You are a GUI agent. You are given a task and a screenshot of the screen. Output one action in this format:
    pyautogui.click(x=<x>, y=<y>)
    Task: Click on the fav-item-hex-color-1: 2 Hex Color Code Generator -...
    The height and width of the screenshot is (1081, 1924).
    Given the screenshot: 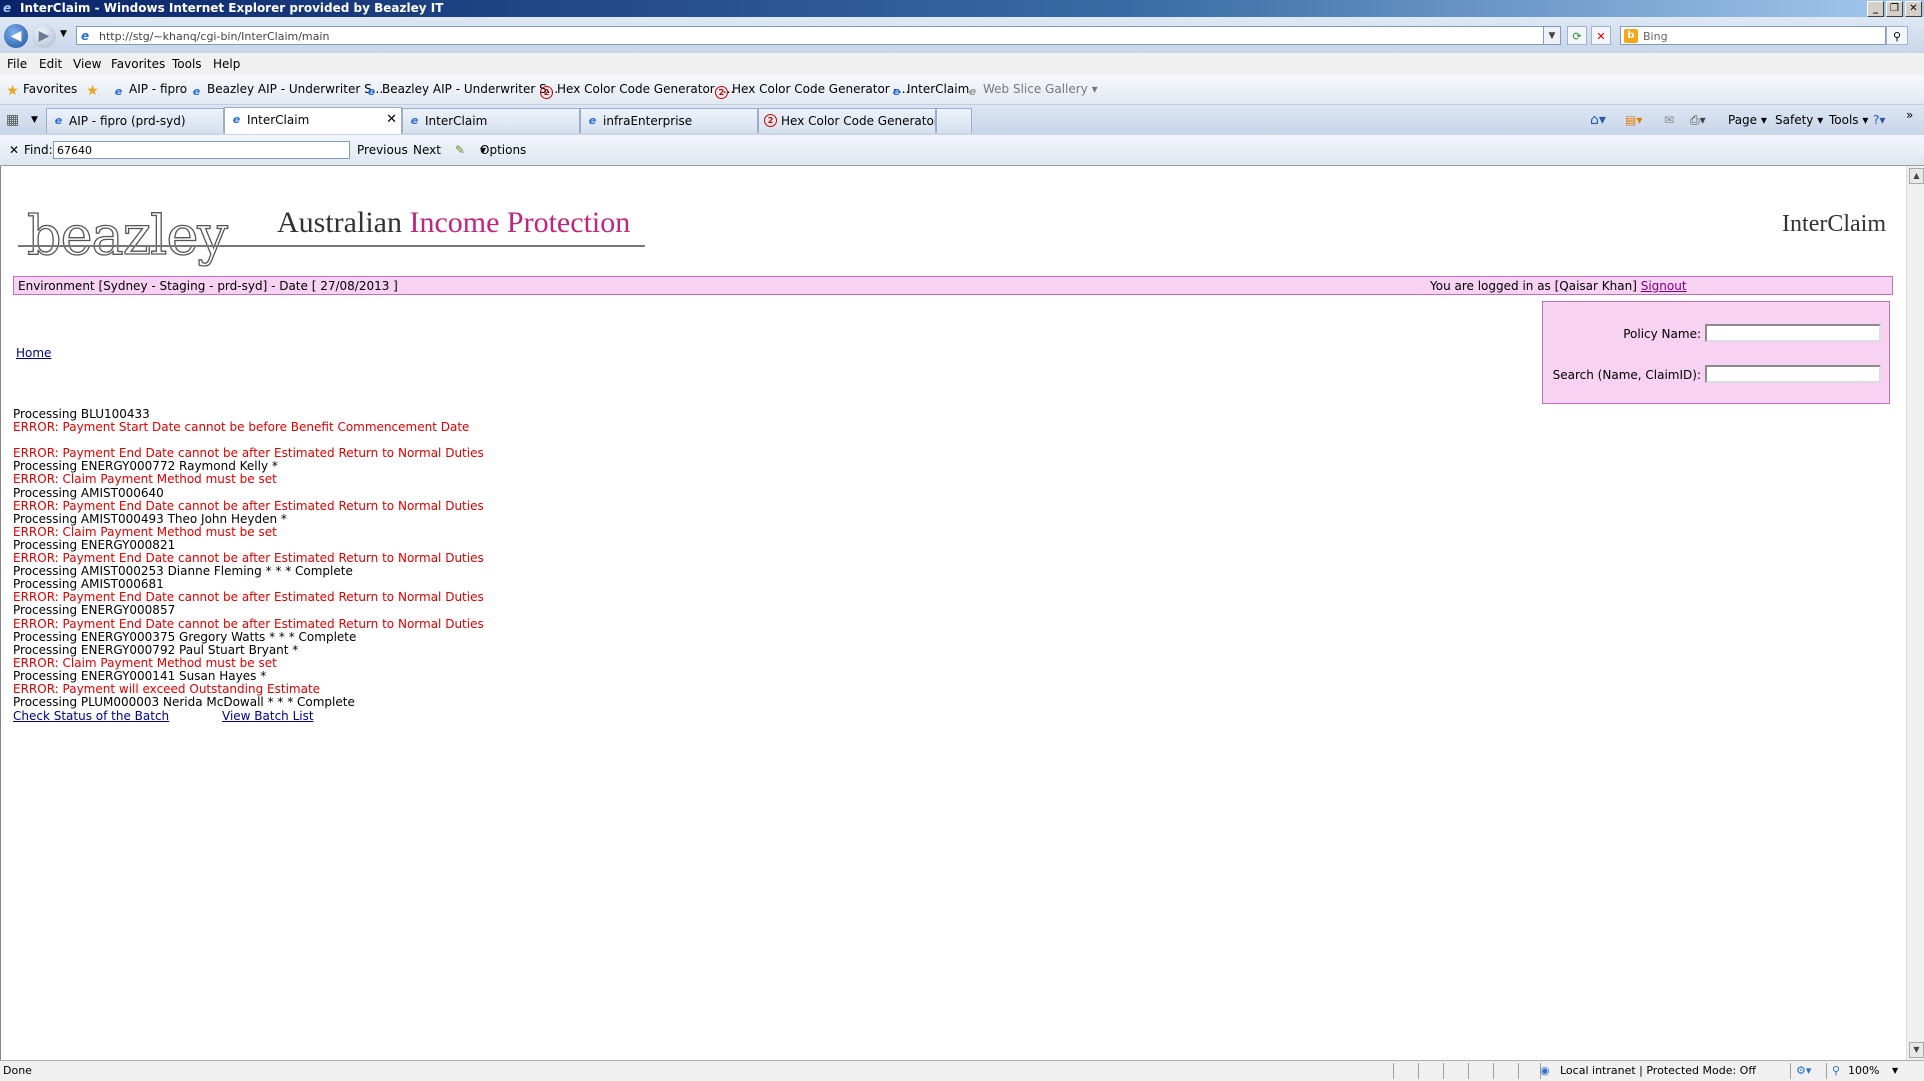 What is the action you would take?
    pyautogui.click(x=637, y=89)
    